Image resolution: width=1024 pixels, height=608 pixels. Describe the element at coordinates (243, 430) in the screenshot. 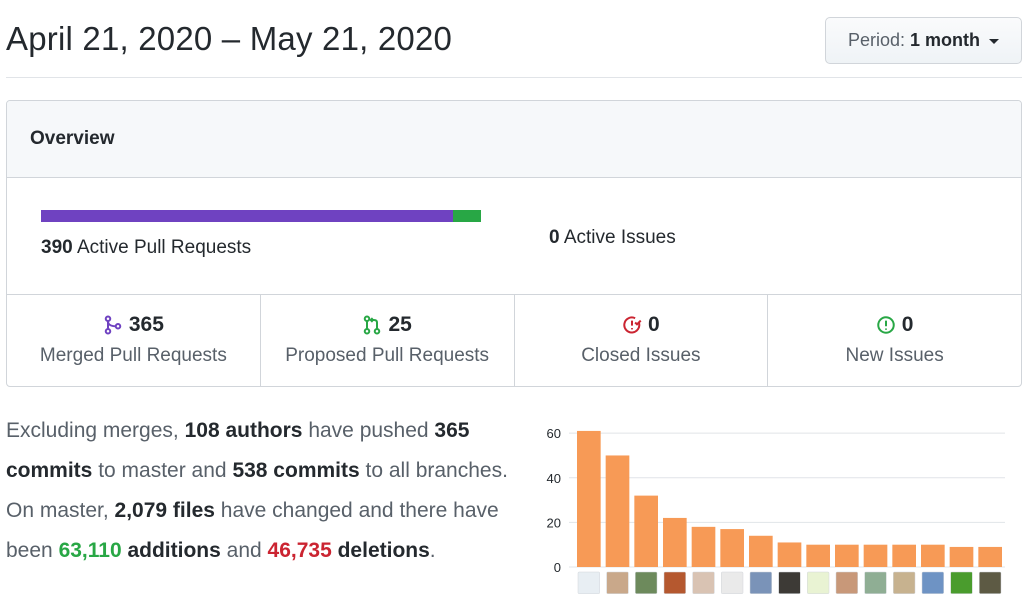

I see `authors-count: 108 authors` at that location.